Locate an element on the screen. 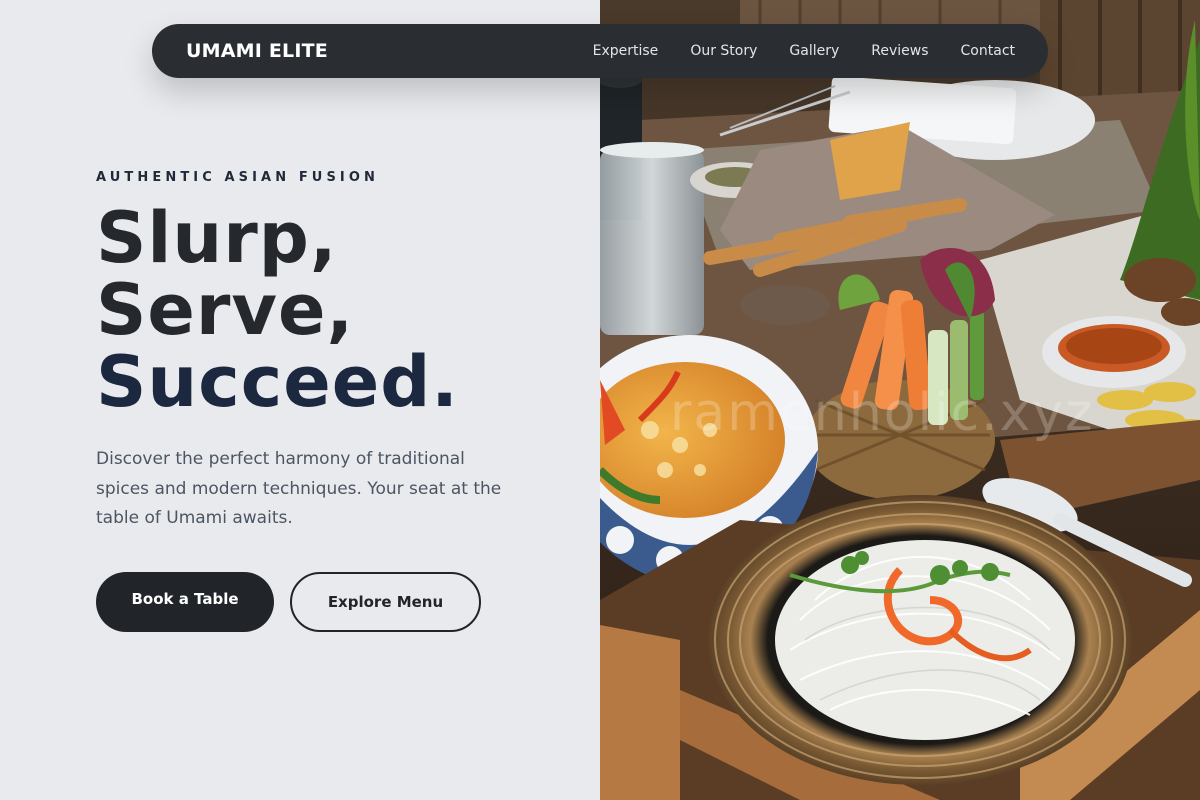 The image size is (1200, 800). explore-menu-label: Explore Menu is located at coordinates (385, 602).